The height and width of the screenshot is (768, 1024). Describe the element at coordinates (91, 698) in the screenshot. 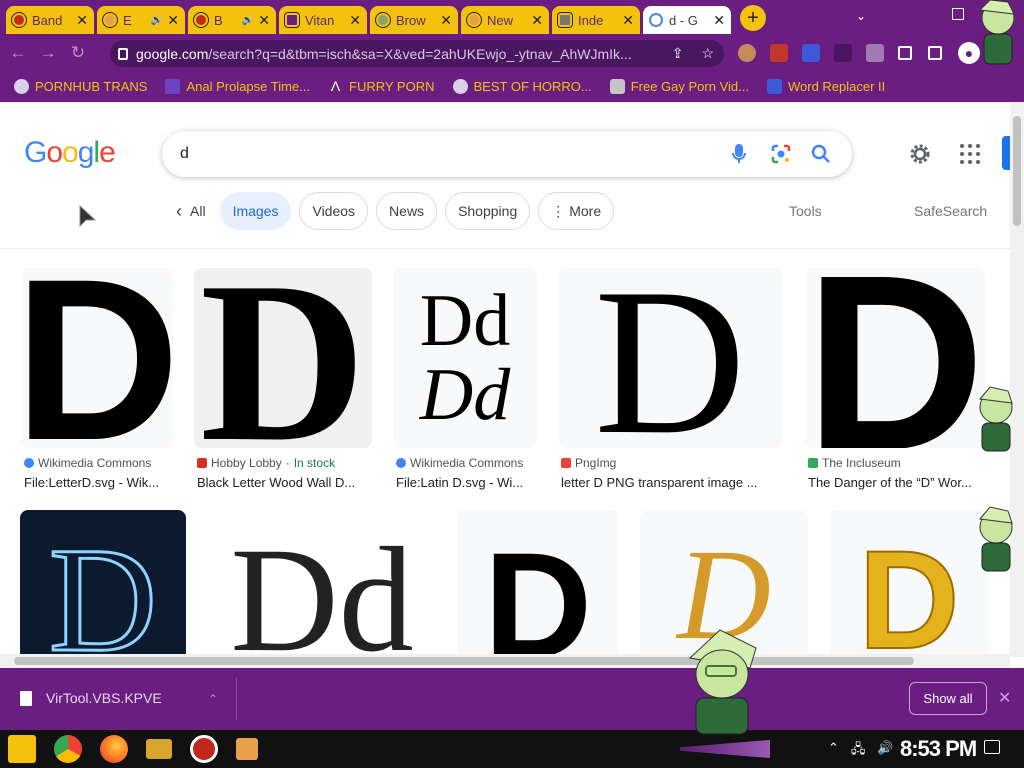

I see `download-item: VirTool.VBS.KPVE` at that location.